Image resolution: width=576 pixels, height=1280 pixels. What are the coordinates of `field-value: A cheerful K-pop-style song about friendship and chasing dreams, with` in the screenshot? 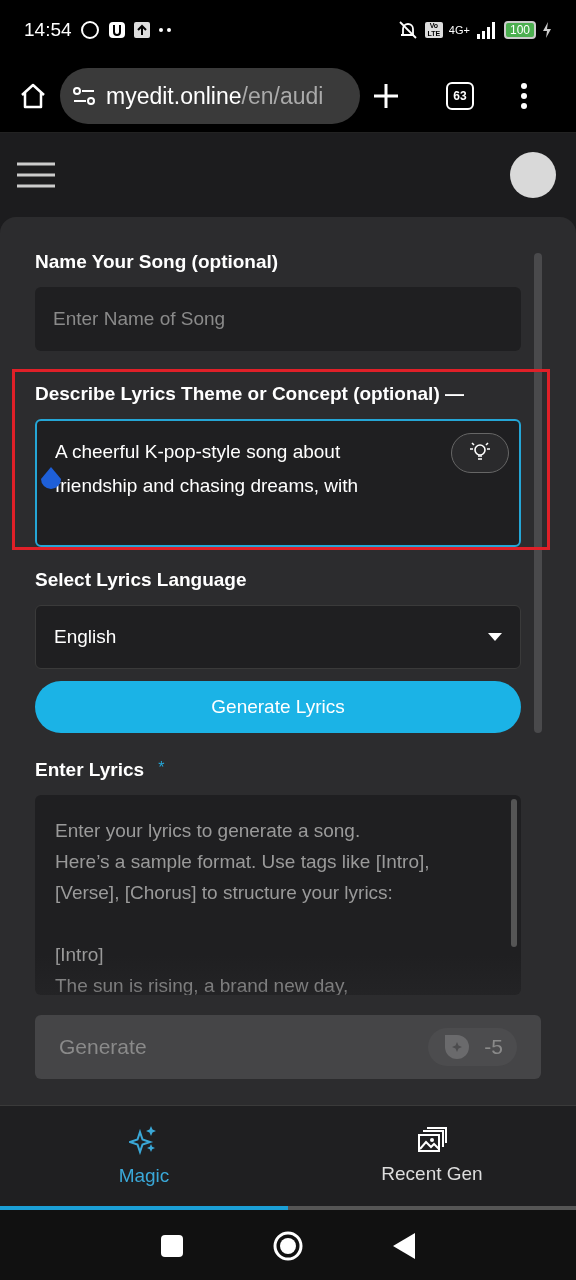 It's located at (207, 468).